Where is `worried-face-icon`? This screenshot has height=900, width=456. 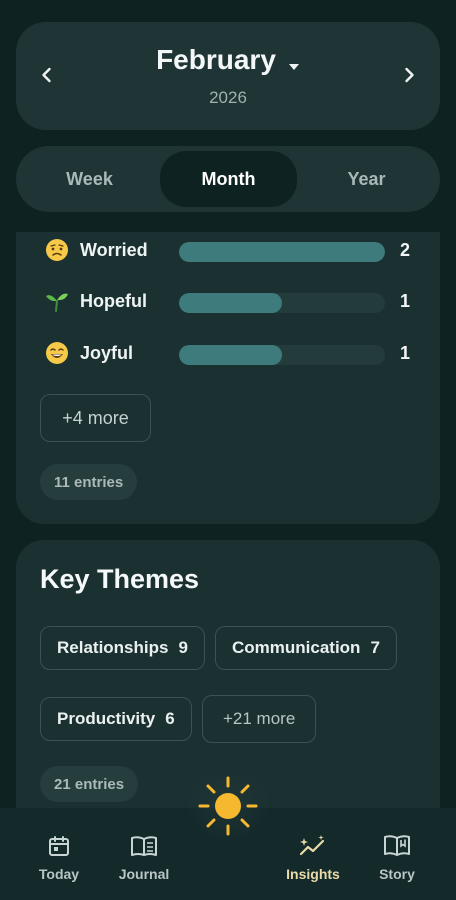 worried-face-icon is located at coordinates (57, 250).